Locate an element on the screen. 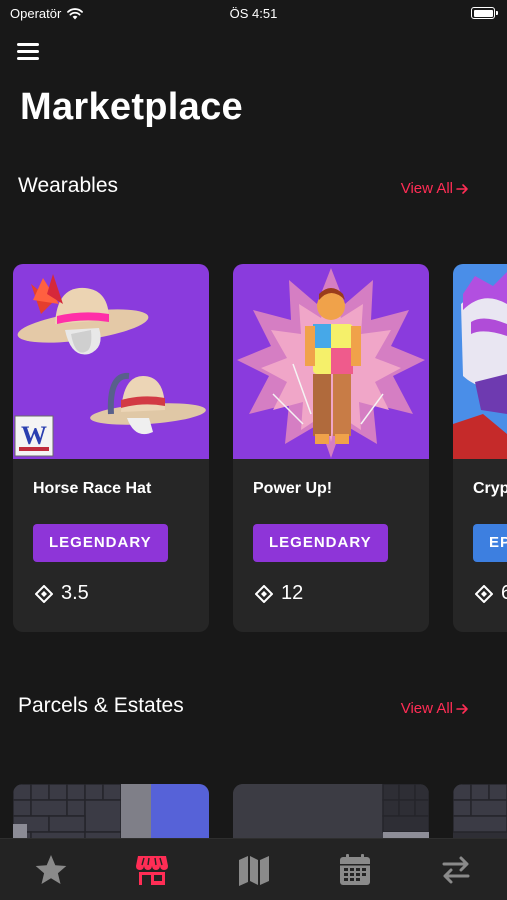 Image resolution: width=507 pixels, height=900 pixels. price-value: 6 is located at coordinates (504, 593).